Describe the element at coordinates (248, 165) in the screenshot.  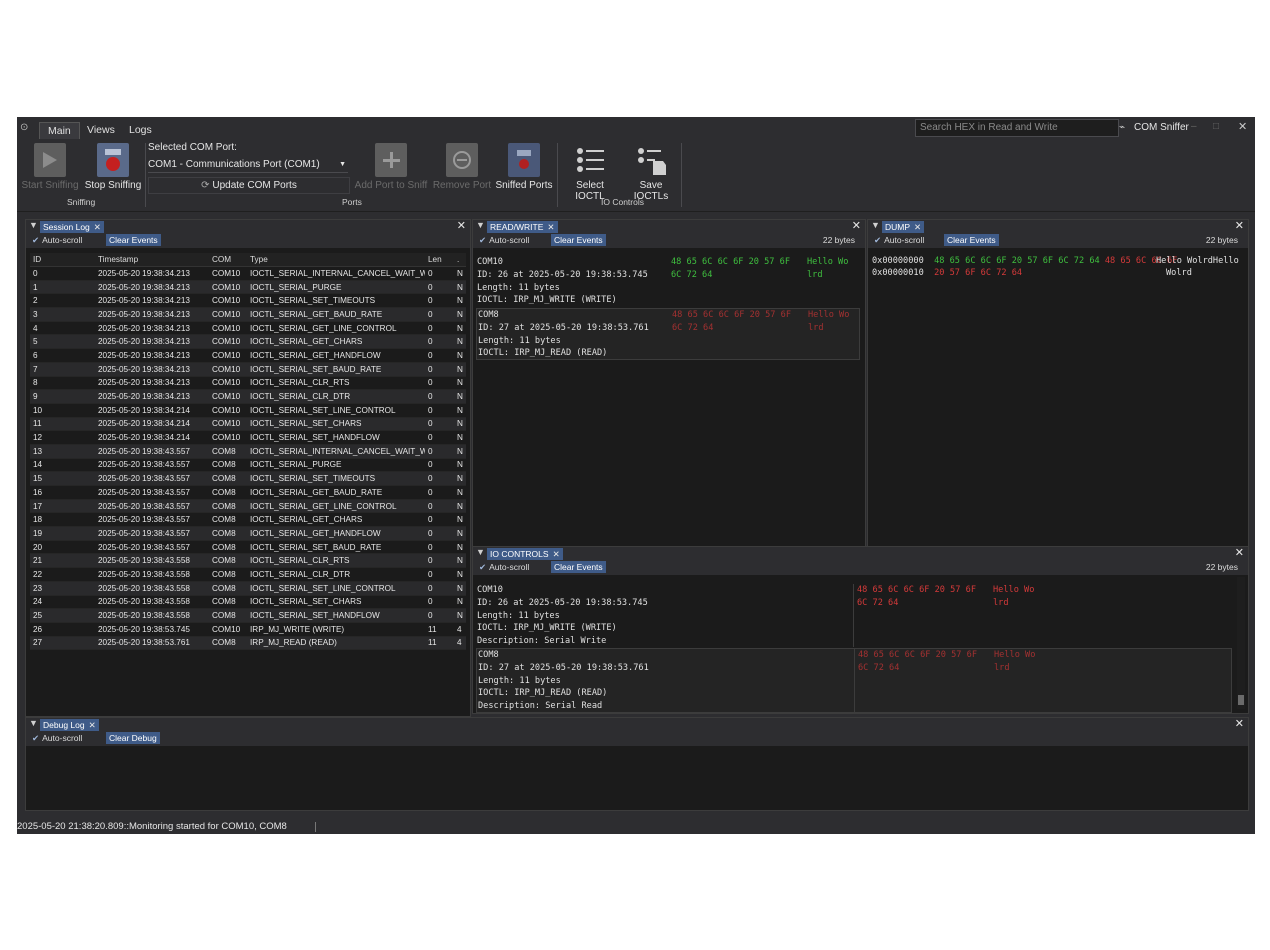
I see `com-port-select: COM1 - Communications Port (COM1) ▼` at that location.